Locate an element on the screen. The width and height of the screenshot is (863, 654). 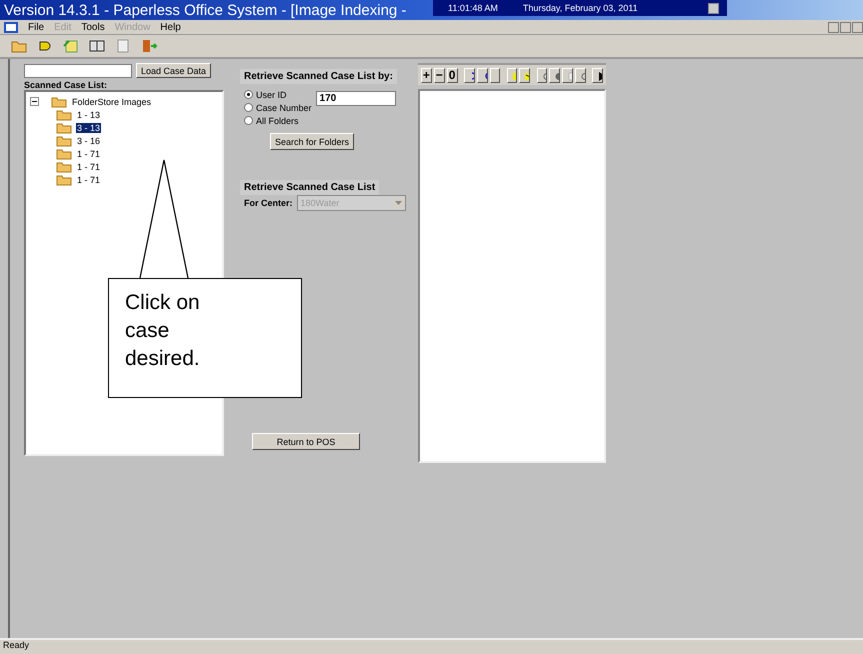
tree-item: 1 - 13 is located at coordinates (89, 115).